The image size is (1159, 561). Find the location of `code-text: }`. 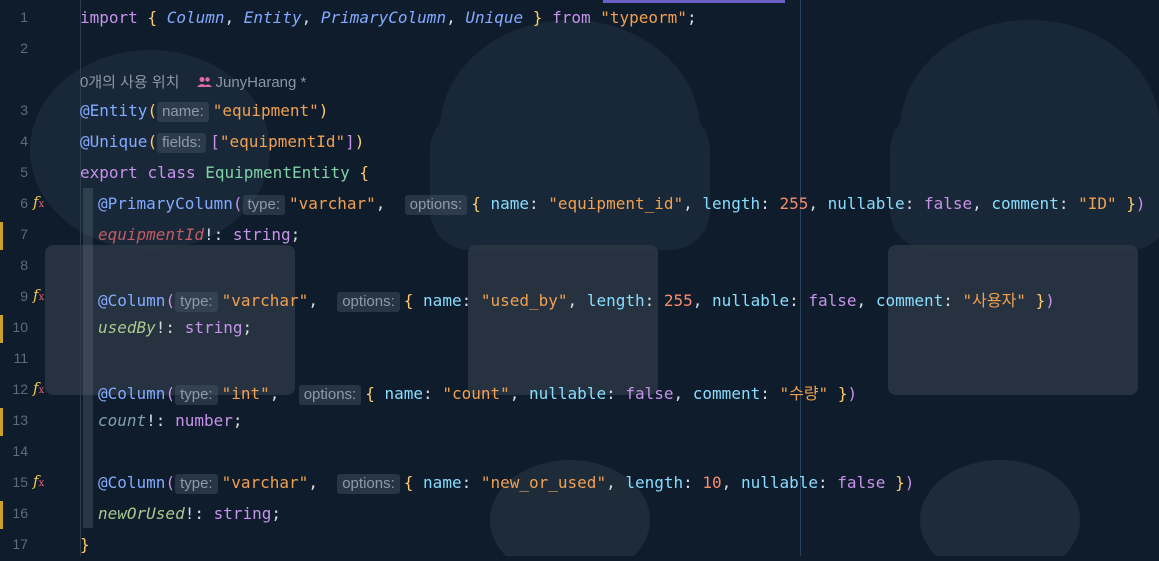

code-text: } is located at coordinates (85, 544).